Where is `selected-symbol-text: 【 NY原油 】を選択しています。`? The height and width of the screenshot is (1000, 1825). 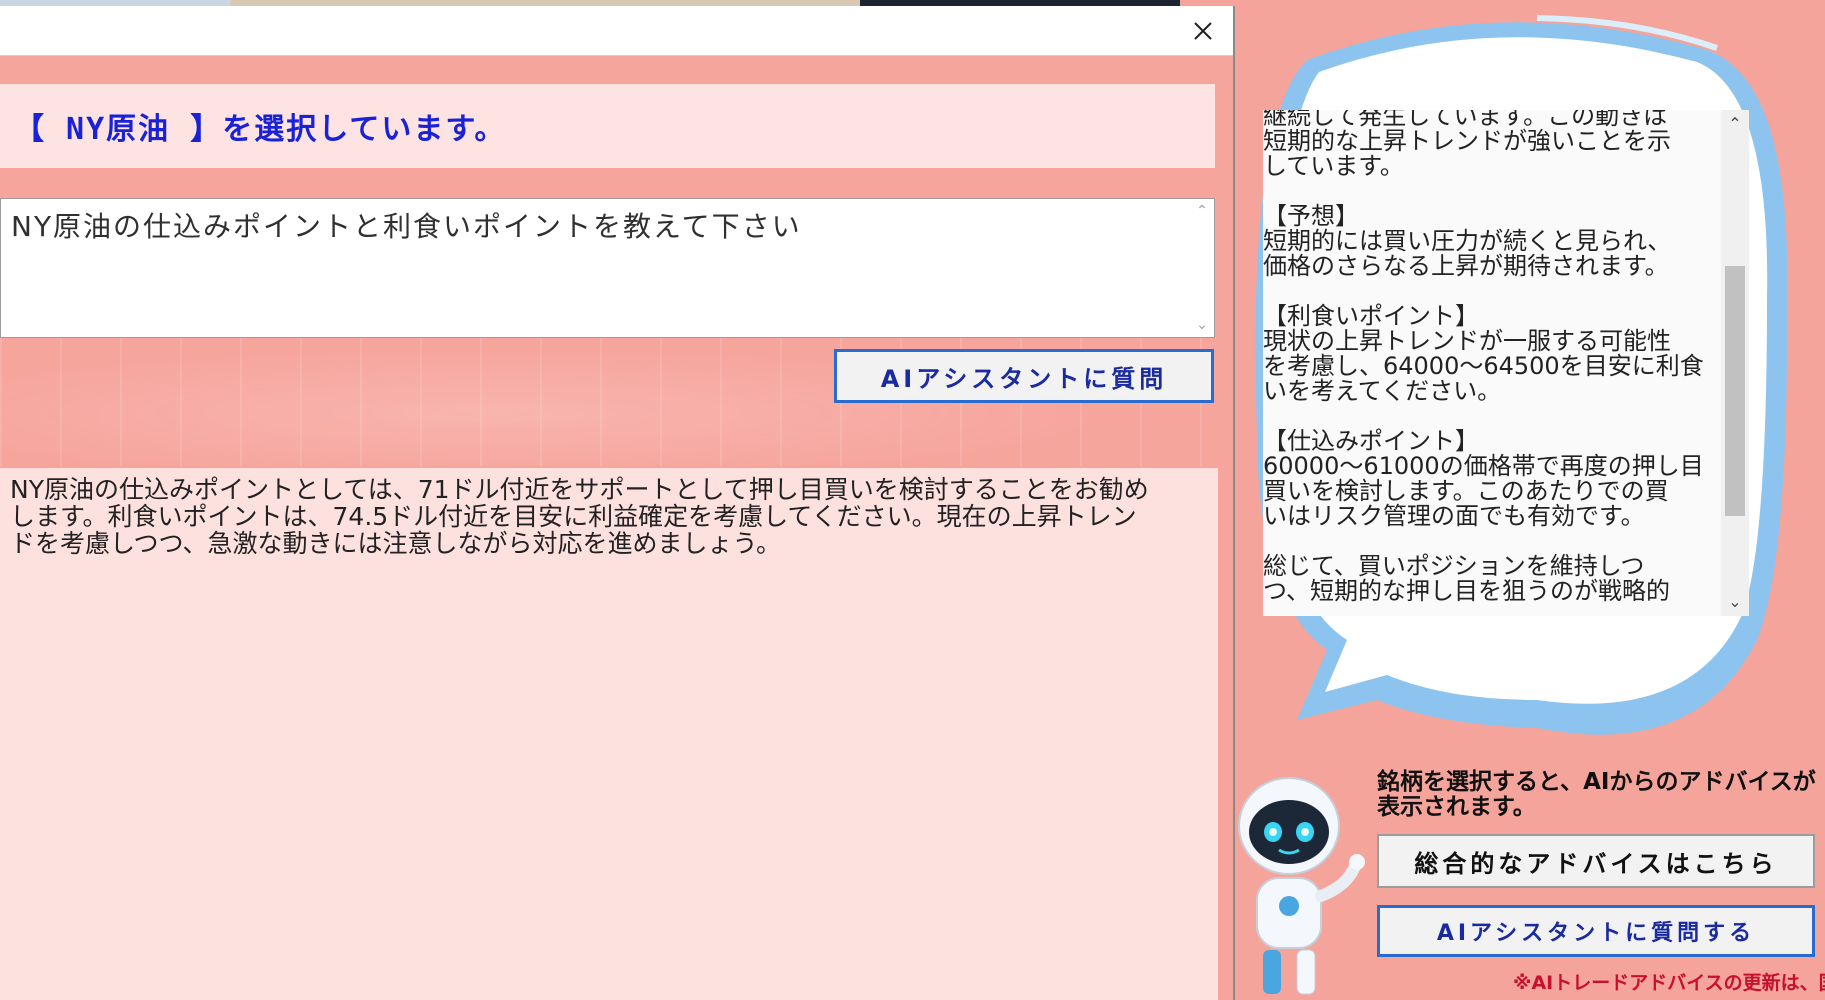
selected-symbol-text: 【 NY原油 】を選択しています。 is located at coordinates (260, 129).